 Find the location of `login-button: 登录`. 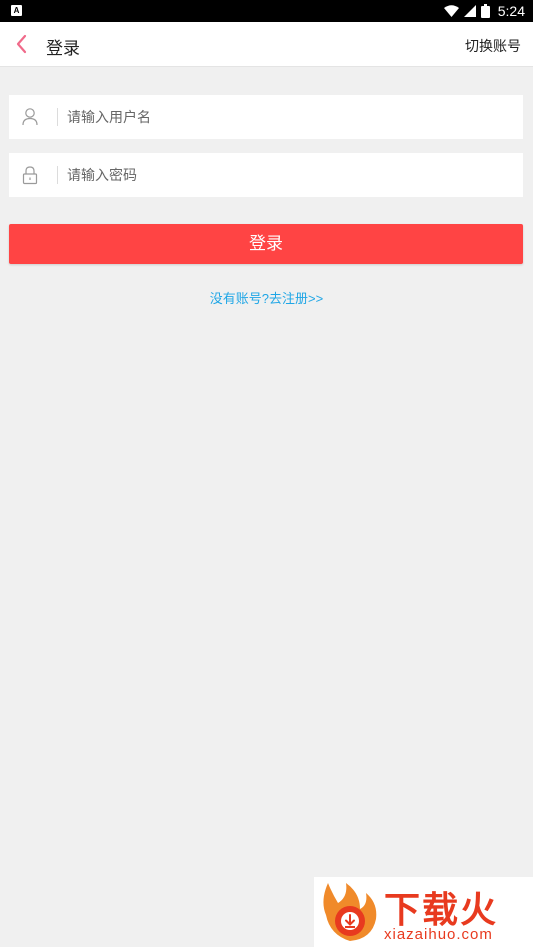

login-button: 登录 is located at coordinates (266, 244).